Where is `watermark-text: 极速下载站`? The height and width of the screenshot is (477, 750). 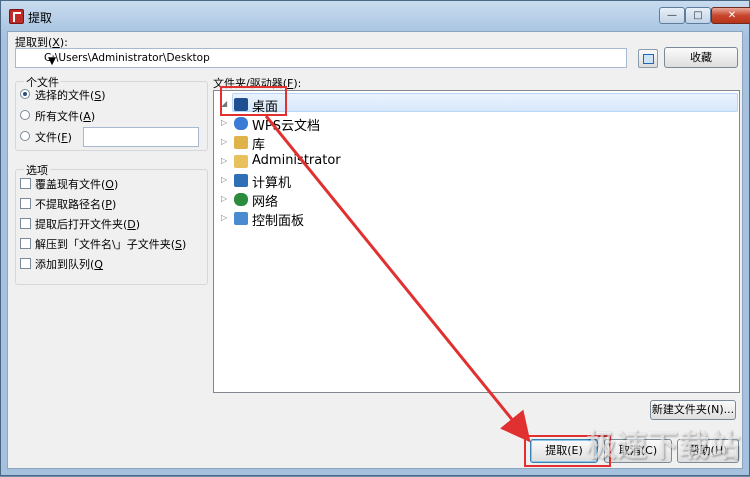
watermark-text: 极速下载站 is located at coordinates (663, 446).